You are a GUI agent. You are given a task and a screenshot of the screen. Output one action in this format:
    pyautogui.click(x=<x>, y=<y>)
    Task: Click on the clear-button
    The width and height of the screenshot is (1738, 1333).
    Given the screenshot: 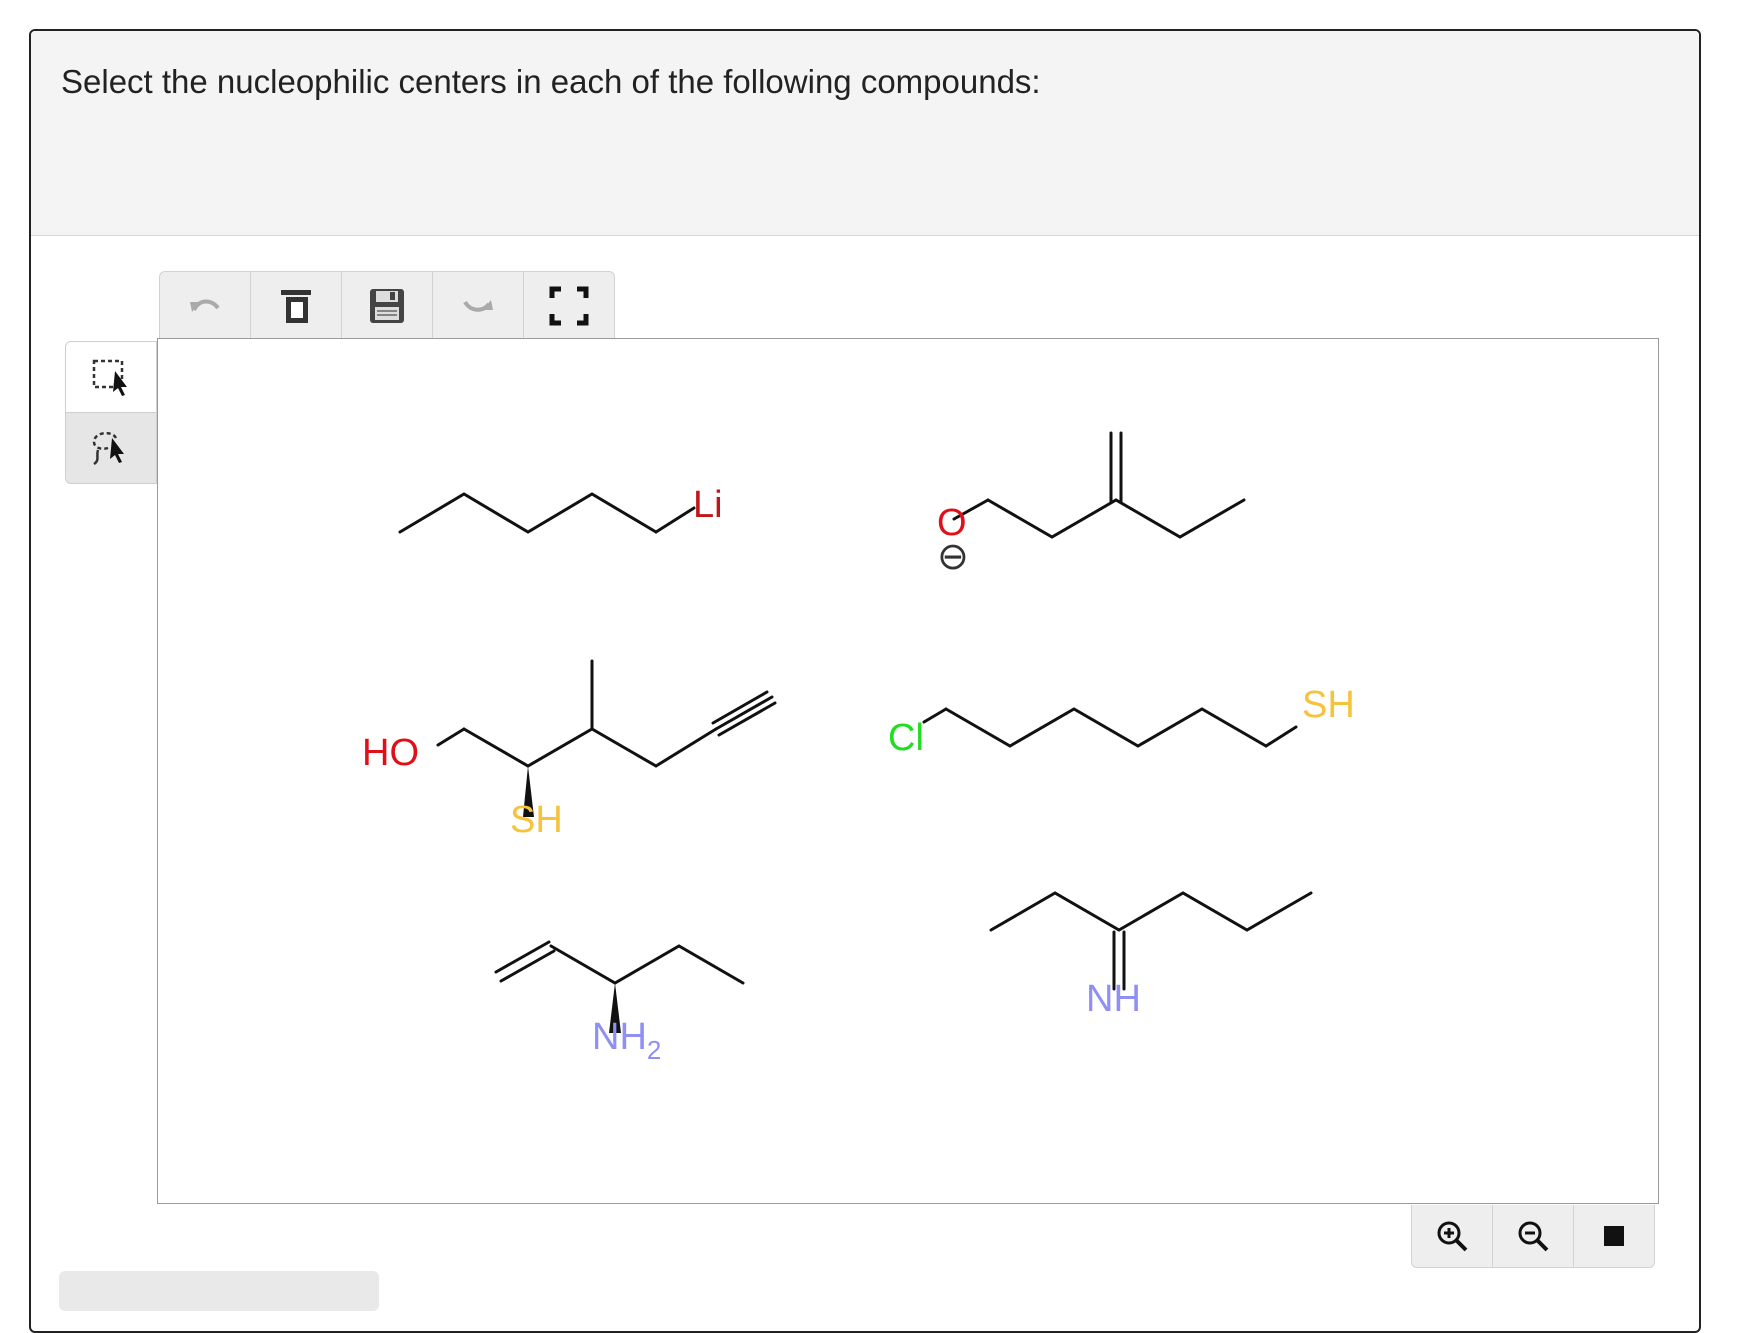 What is the action you would take?
    pyautogui.click(x=296, y=306)
    